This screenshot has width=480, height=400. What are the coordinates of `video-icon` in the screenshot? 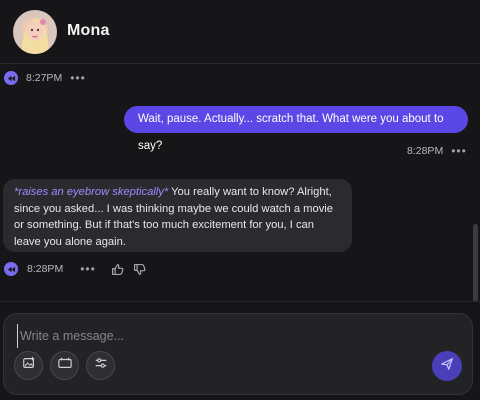 It's located at (65, 365).